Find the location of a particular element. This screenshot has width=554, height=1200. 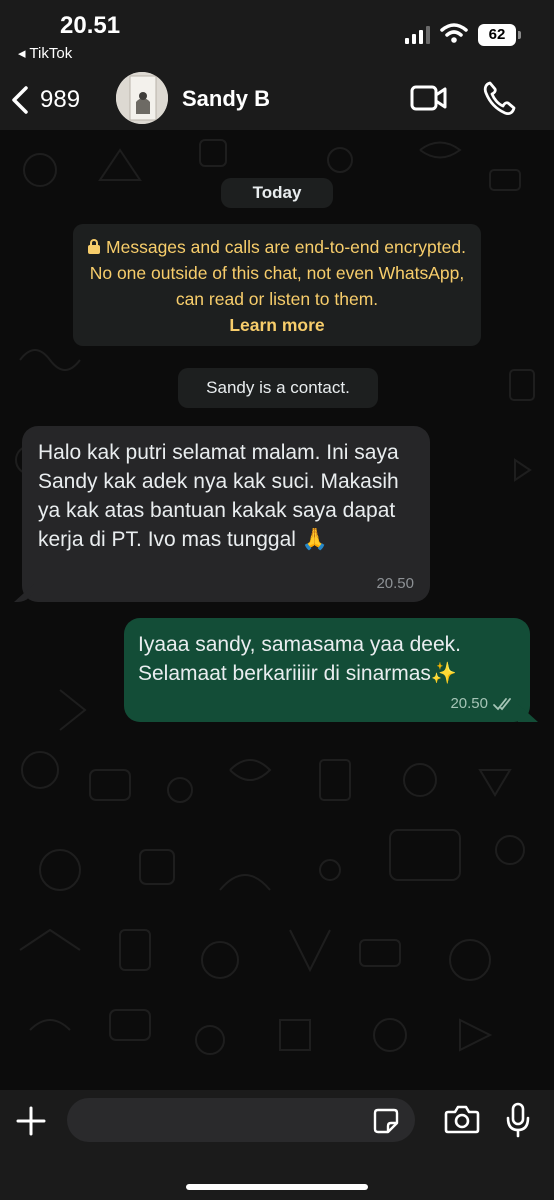

microphone-icon is located at coordinates (518, 1120).